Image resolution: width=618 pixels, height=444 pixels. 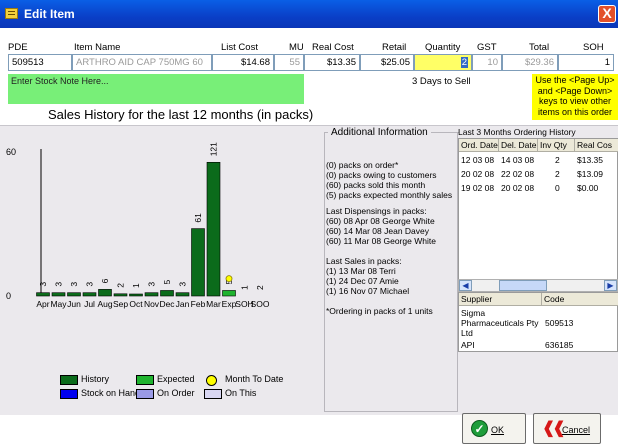 I want to click on days-to-sell: 3 Days to Sell, so click(x=441, y=81).